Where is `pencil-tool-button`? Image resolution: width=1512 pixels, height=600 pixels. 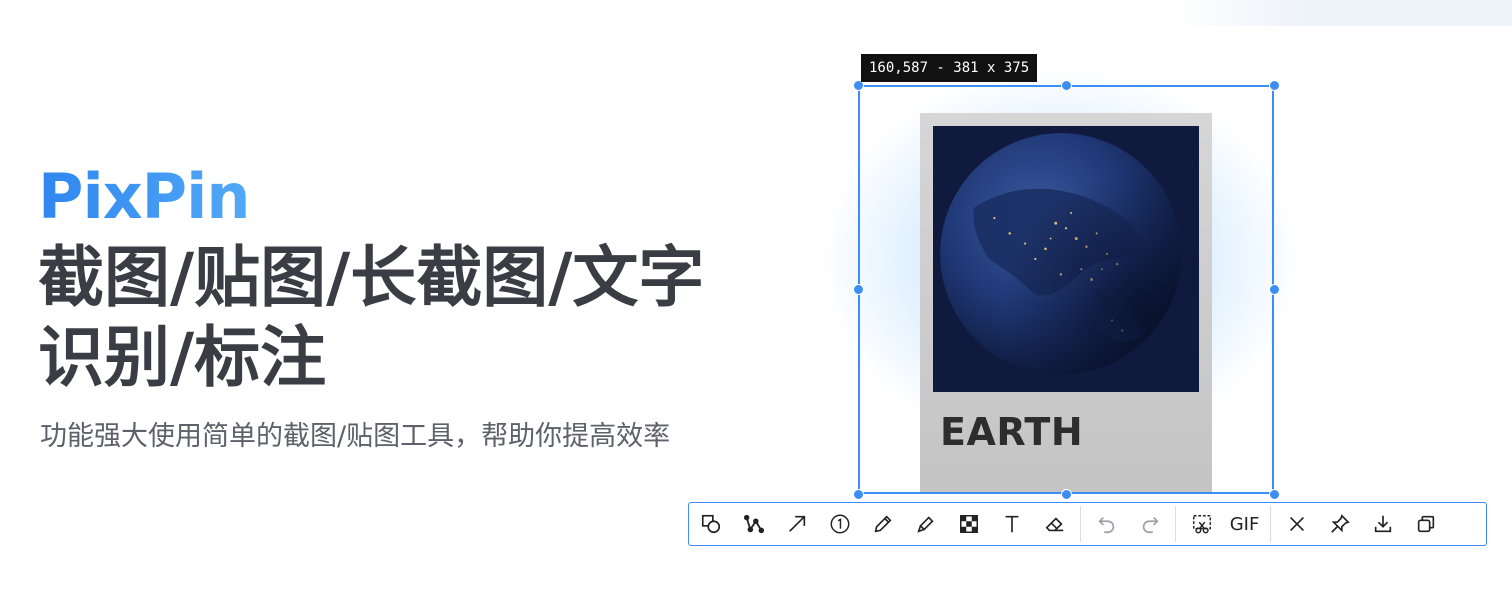
pencil-tool-button is located at coordinates (882, 524).